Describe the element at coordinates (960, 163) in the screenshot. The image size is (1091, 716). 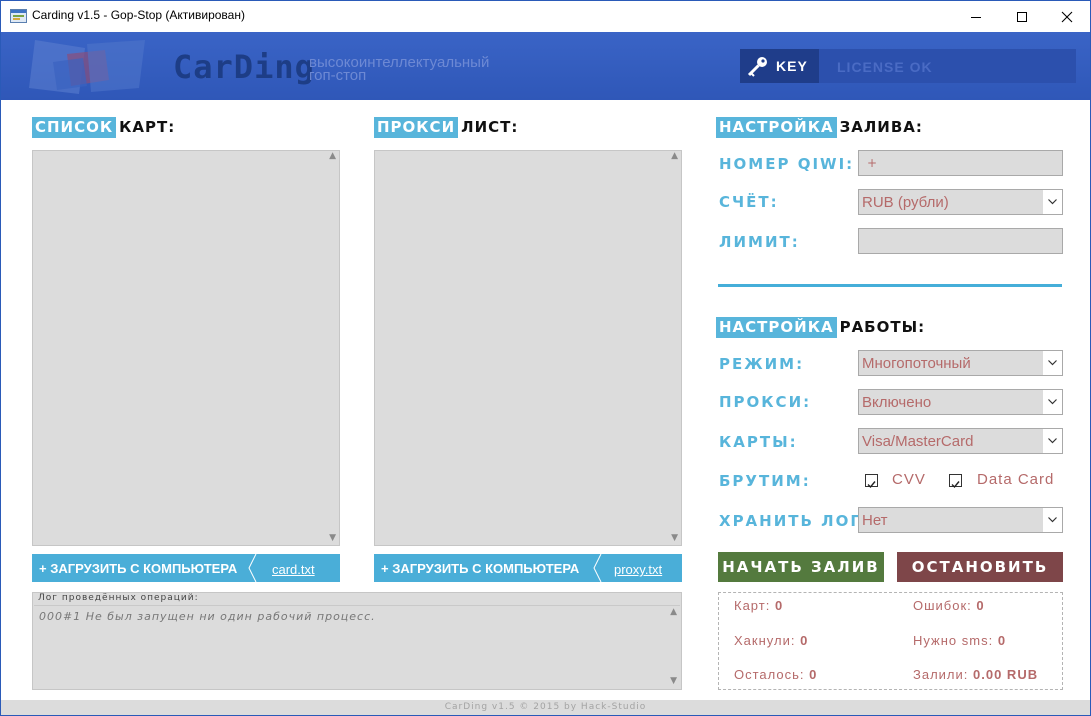
I see `qiwi-number-input: +` at that location.